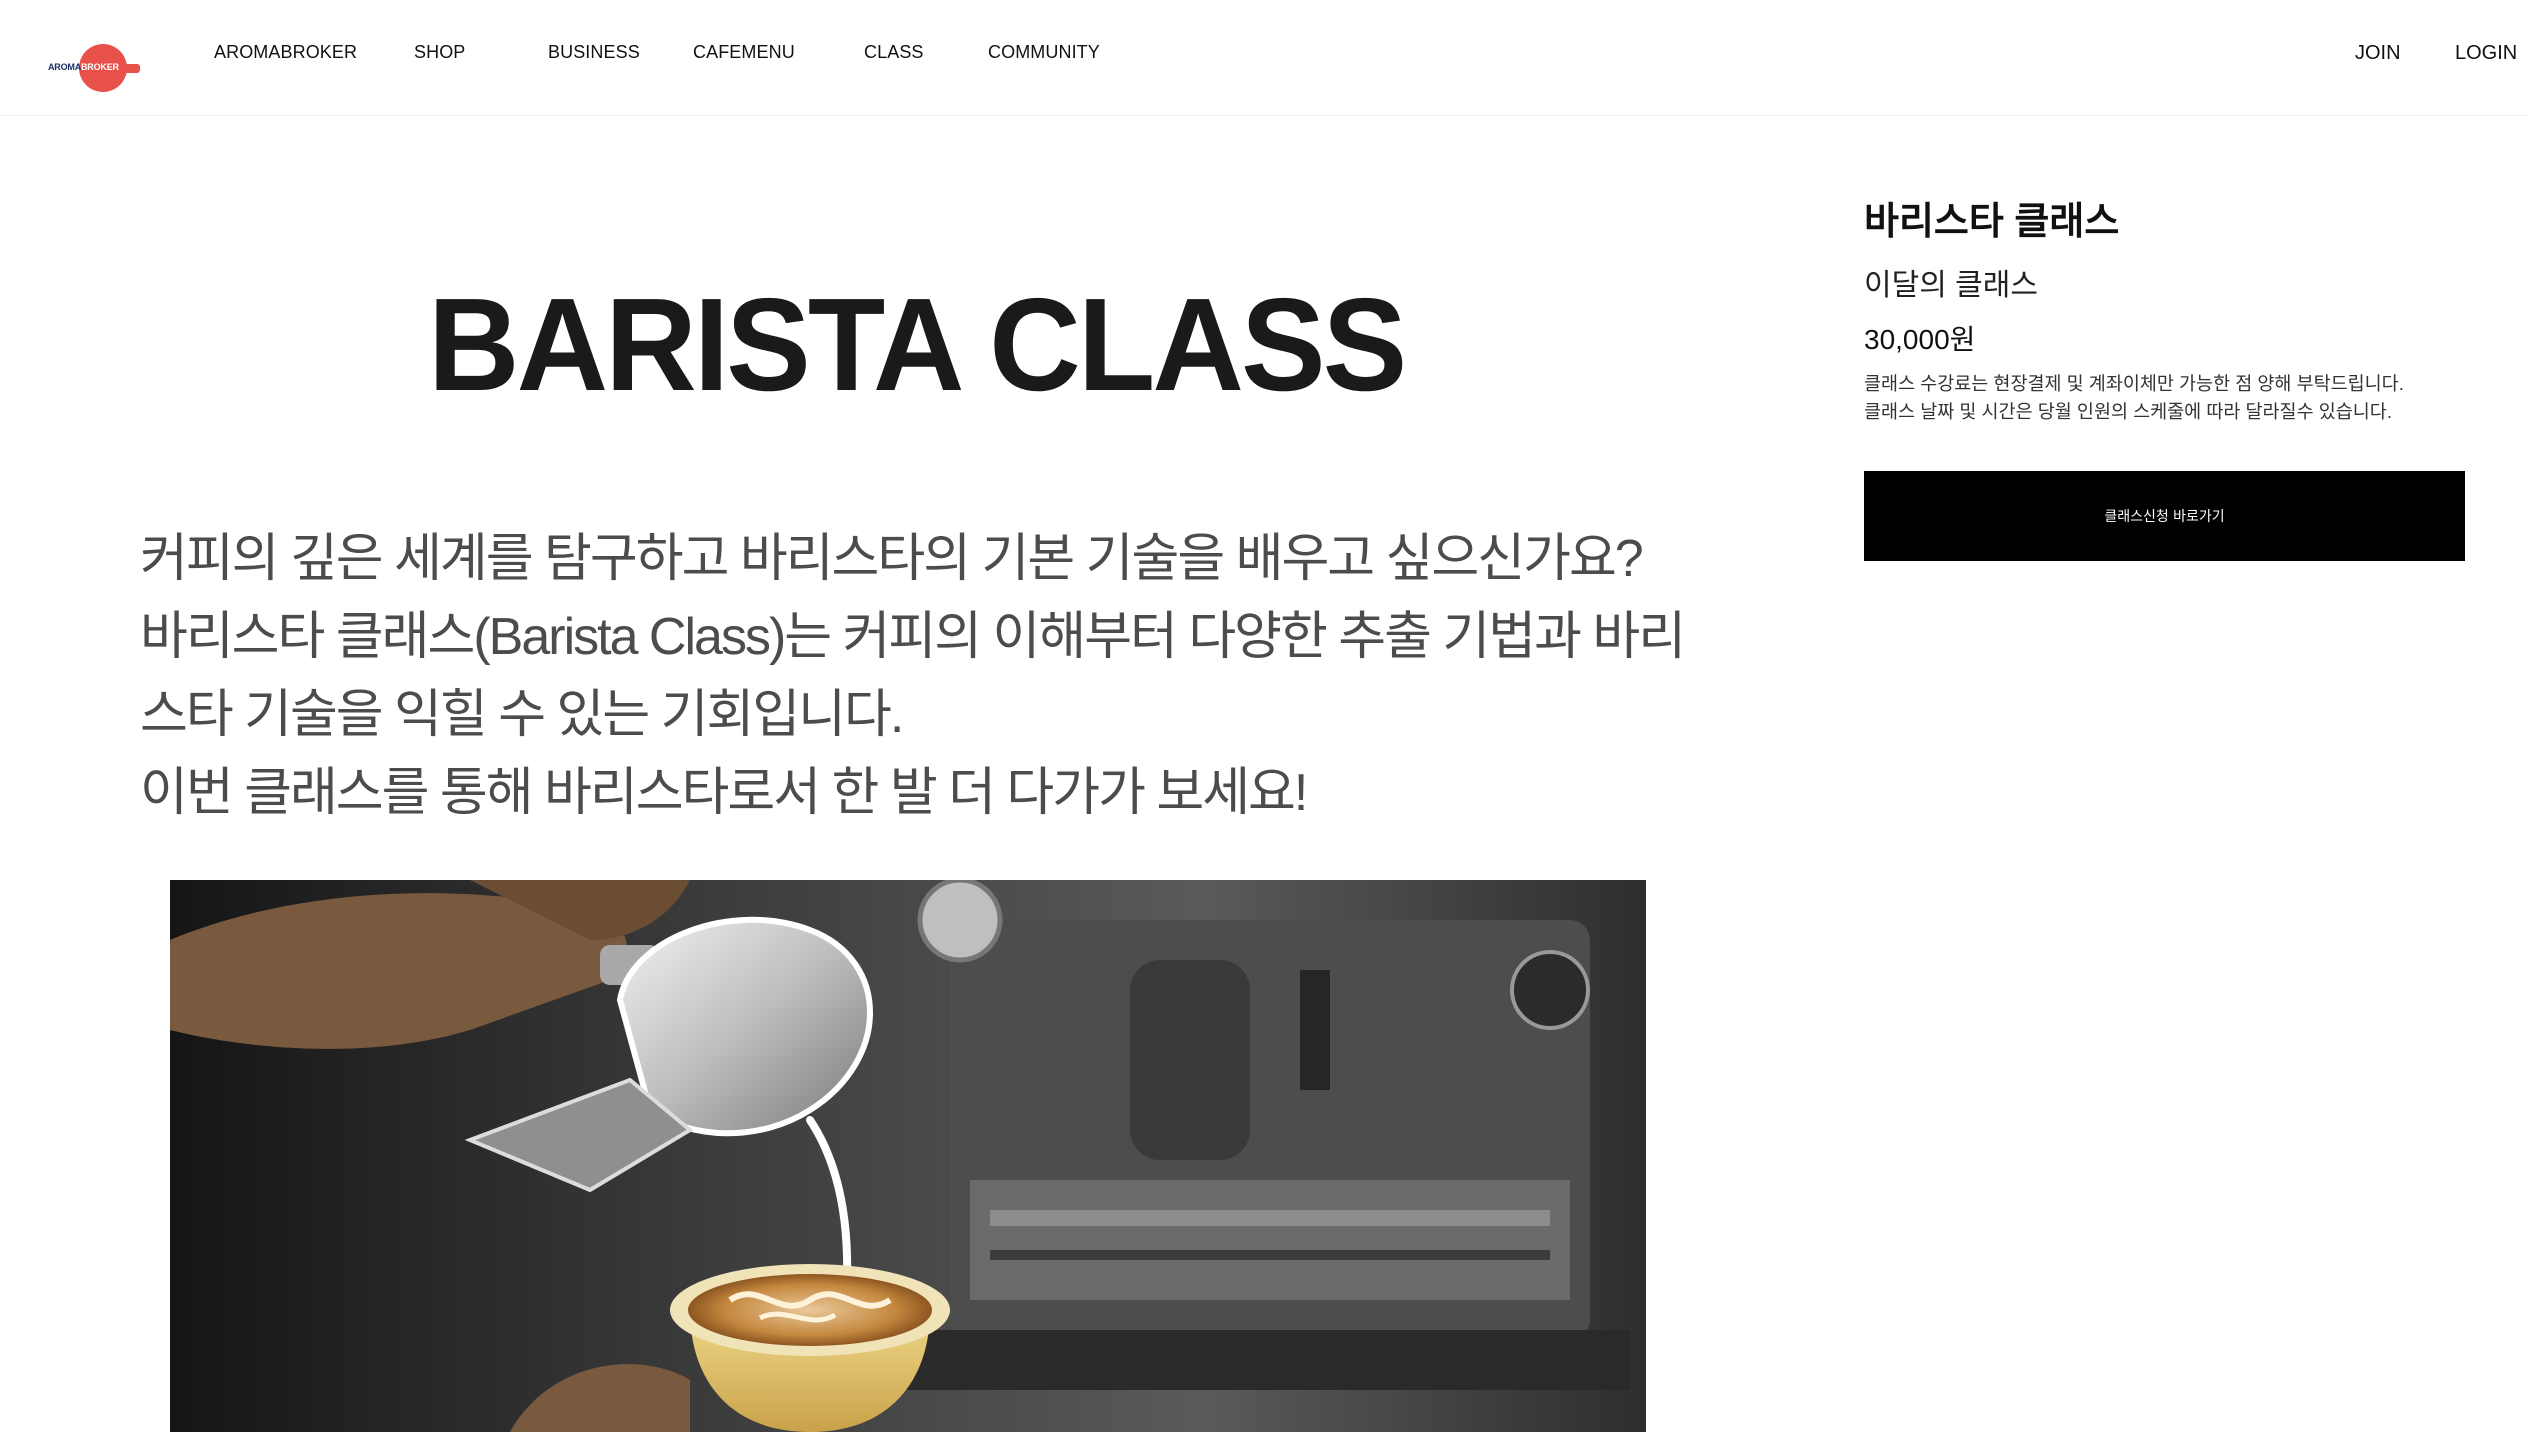  I want to click on hero-title: BARISTA CLASS, so click(917, 344).